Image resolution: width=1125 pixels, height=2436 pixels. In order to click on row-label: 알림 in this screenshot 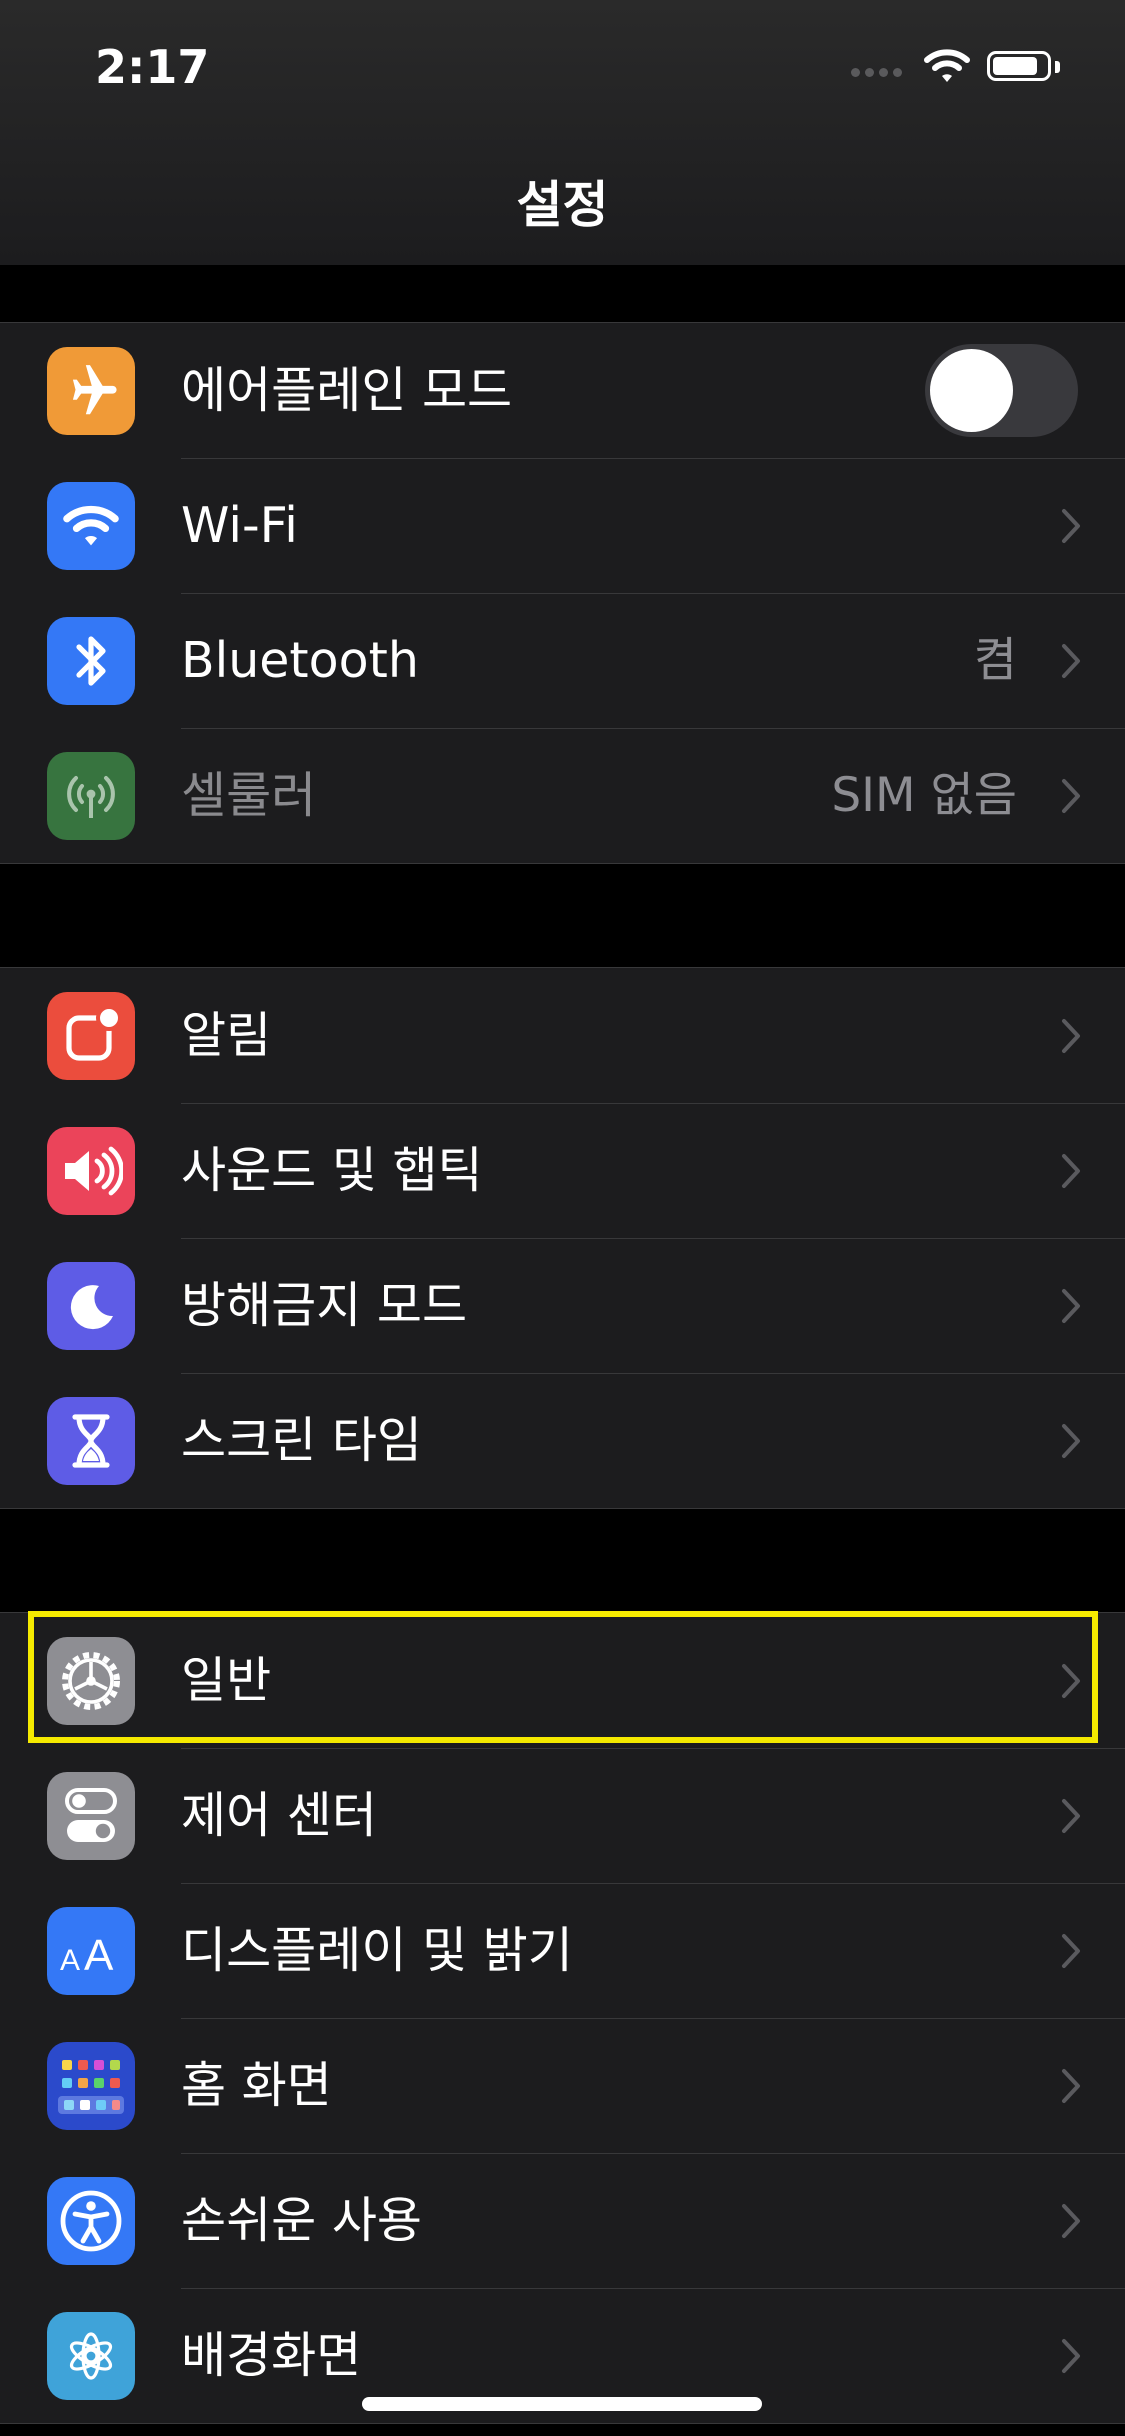, I will do `click(226, 1035)`.